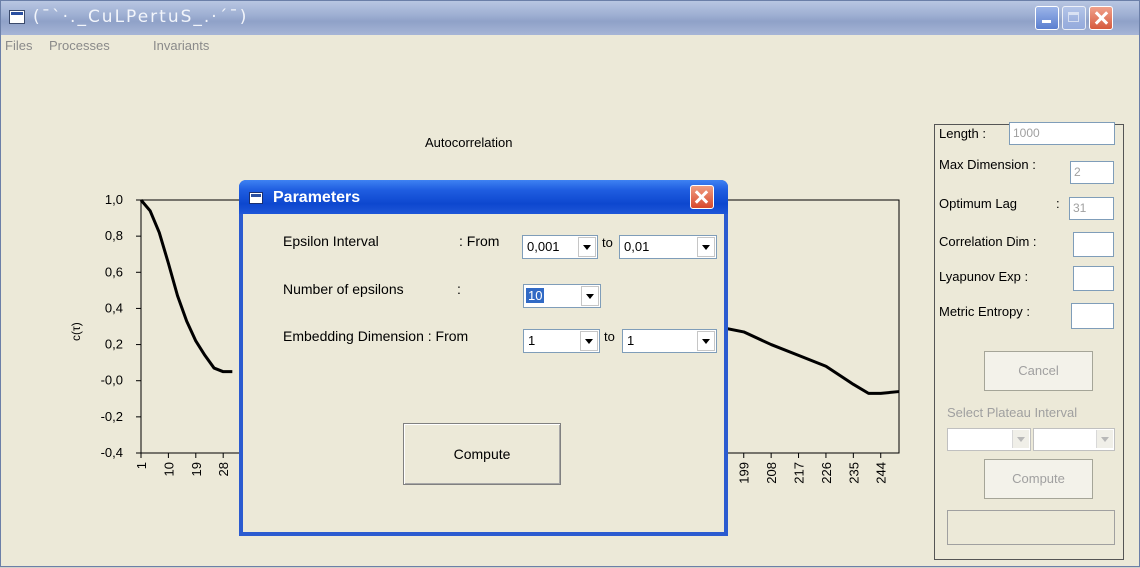 Image resolution: width=1140 pixels, height=568 pixels. I want to click on panel-compute-button: Compute, so click(1038, 479).